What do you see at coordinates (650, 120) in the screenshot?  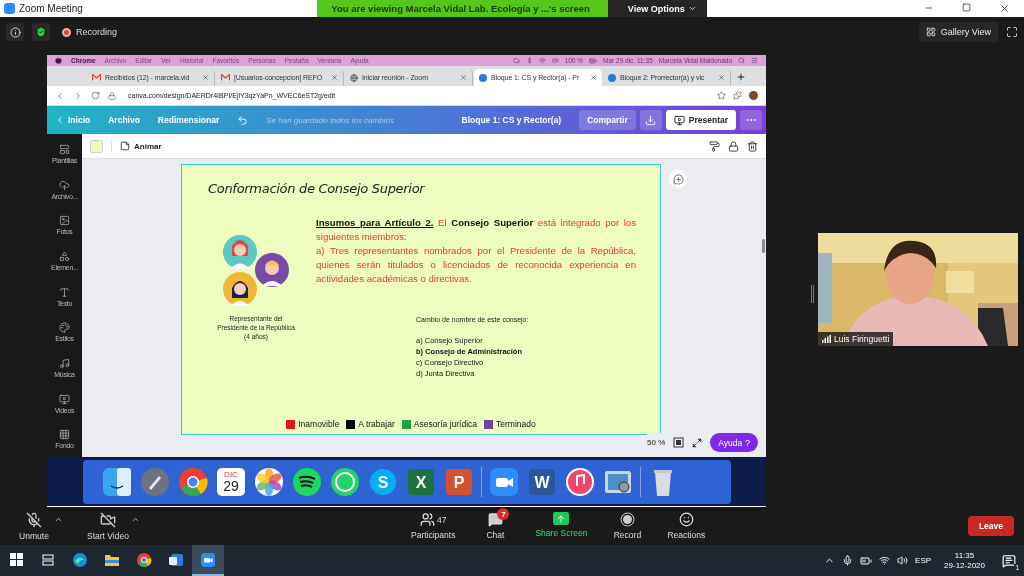 I see `download-button` at bounding box center [650, 120].